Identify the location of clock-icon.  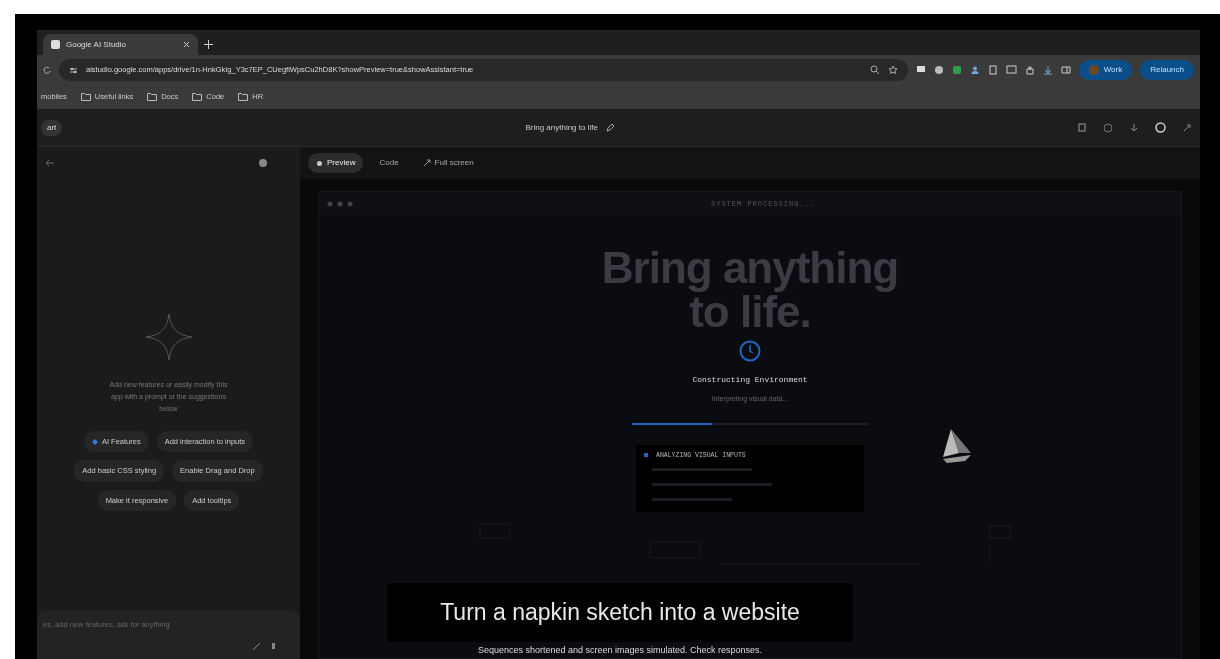
(750, 351).